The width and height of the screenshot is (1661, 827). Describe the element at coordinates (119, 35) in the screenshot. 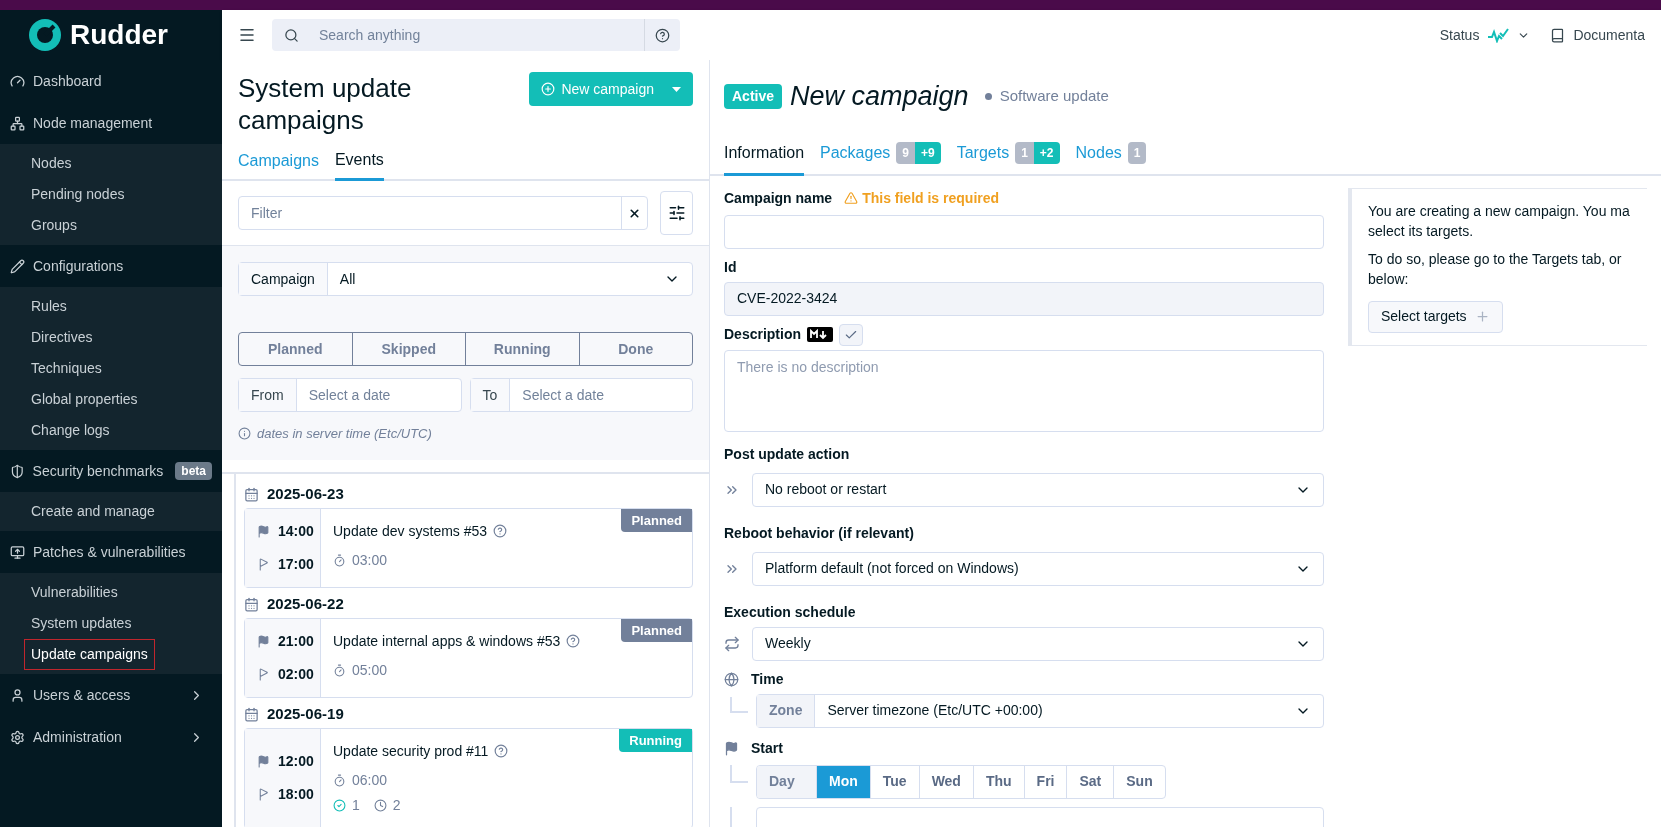

I see `app-logo-text: Rudder` at that location.